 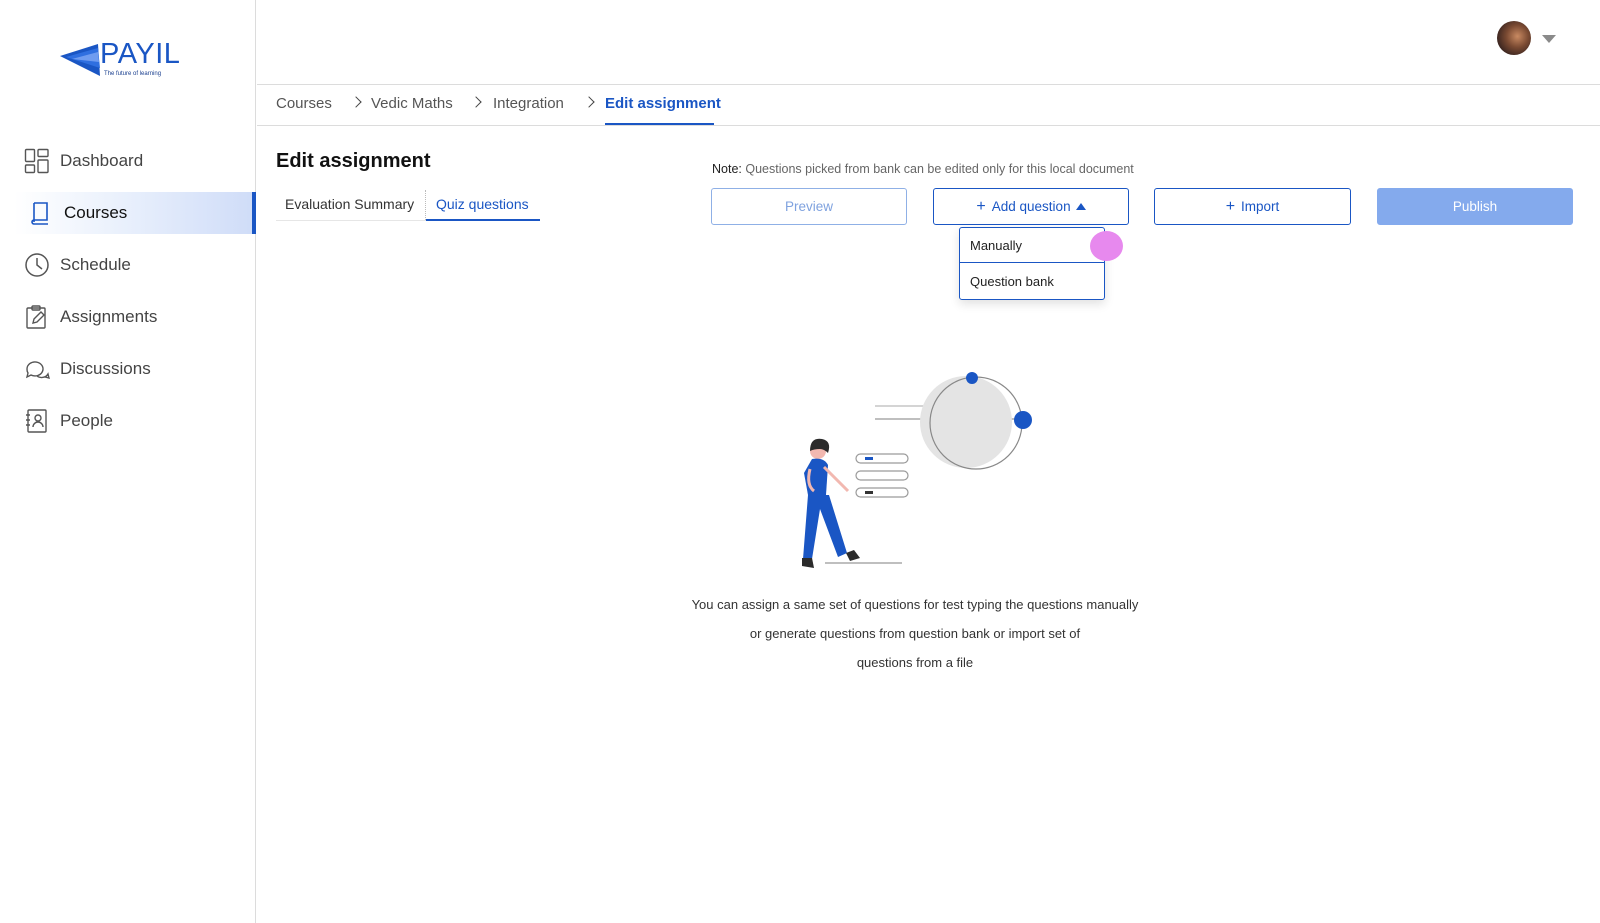 I want to click on chat-bubbles-icon, so click(x=37, y=369).